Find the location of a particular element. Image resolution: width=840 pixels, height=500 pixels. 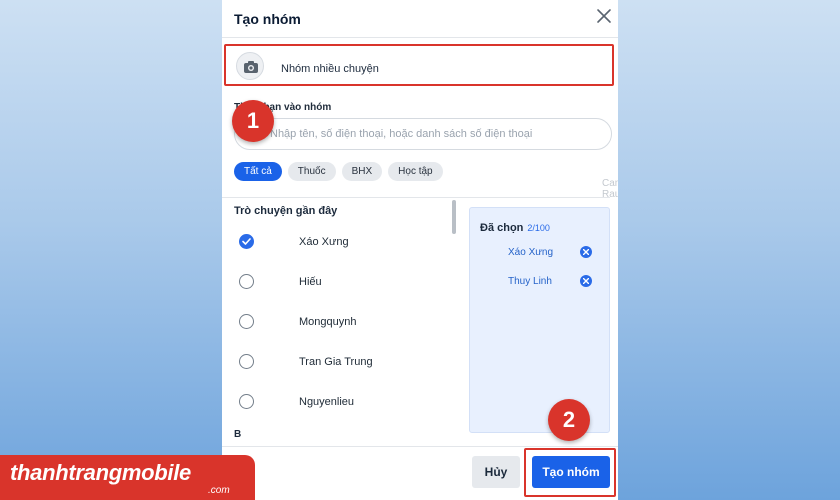

scrollbar-thumb is located at coordinates (454, 217).